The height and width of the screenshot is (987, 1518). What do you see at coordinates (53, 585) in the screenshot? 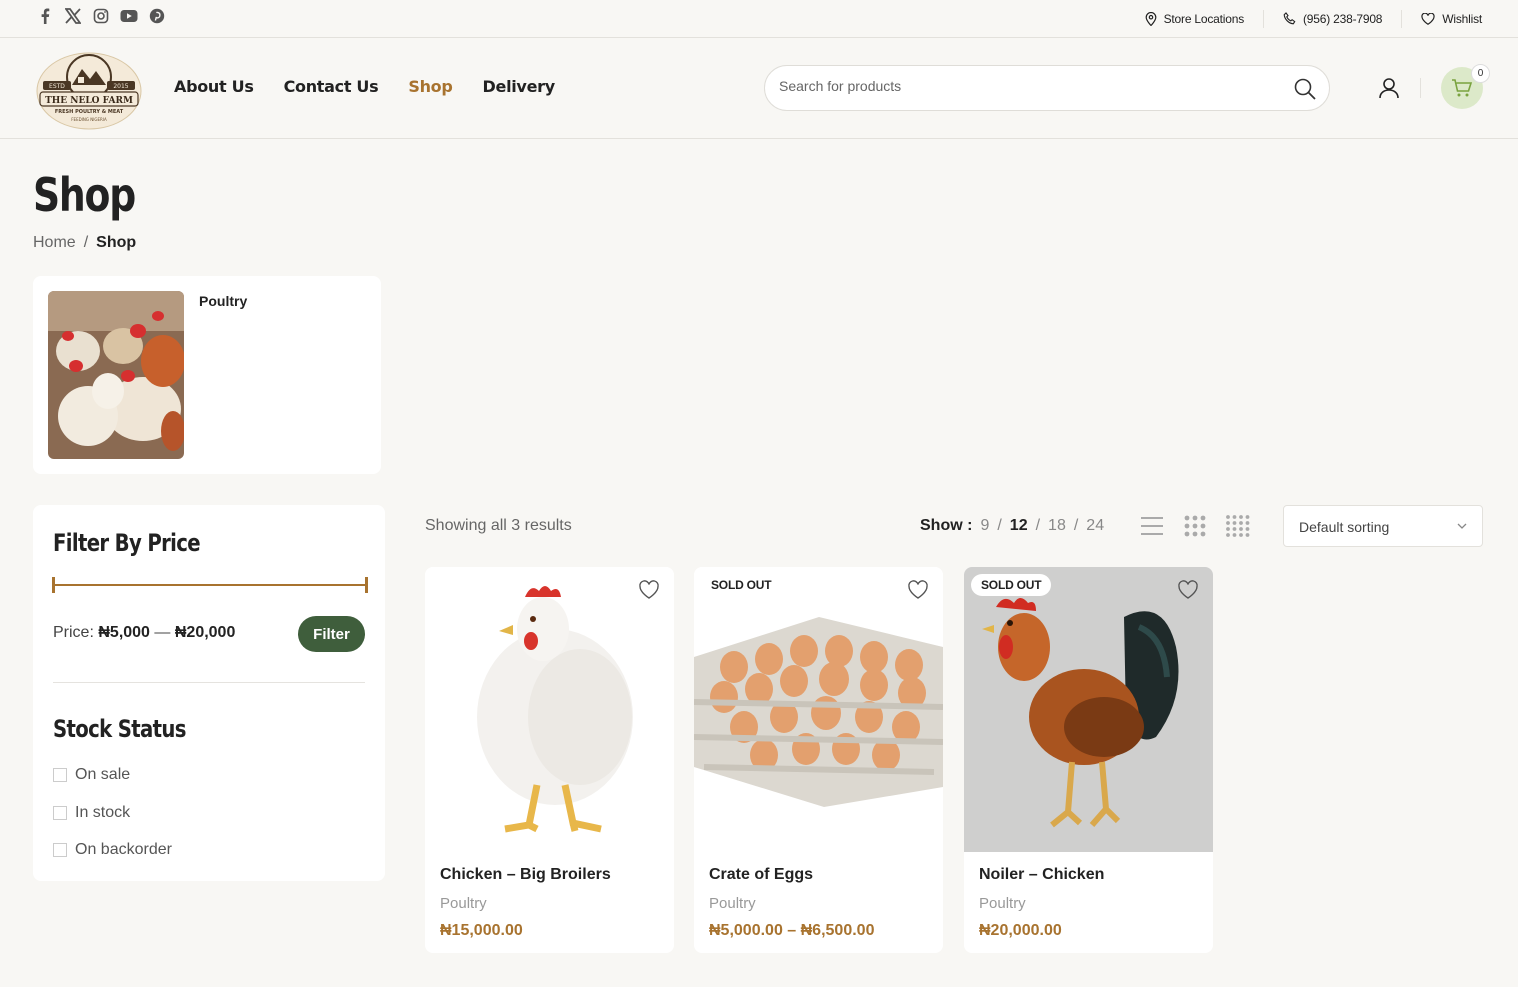
I see `price-slider-min-handle` at bounding box center [53, 585].